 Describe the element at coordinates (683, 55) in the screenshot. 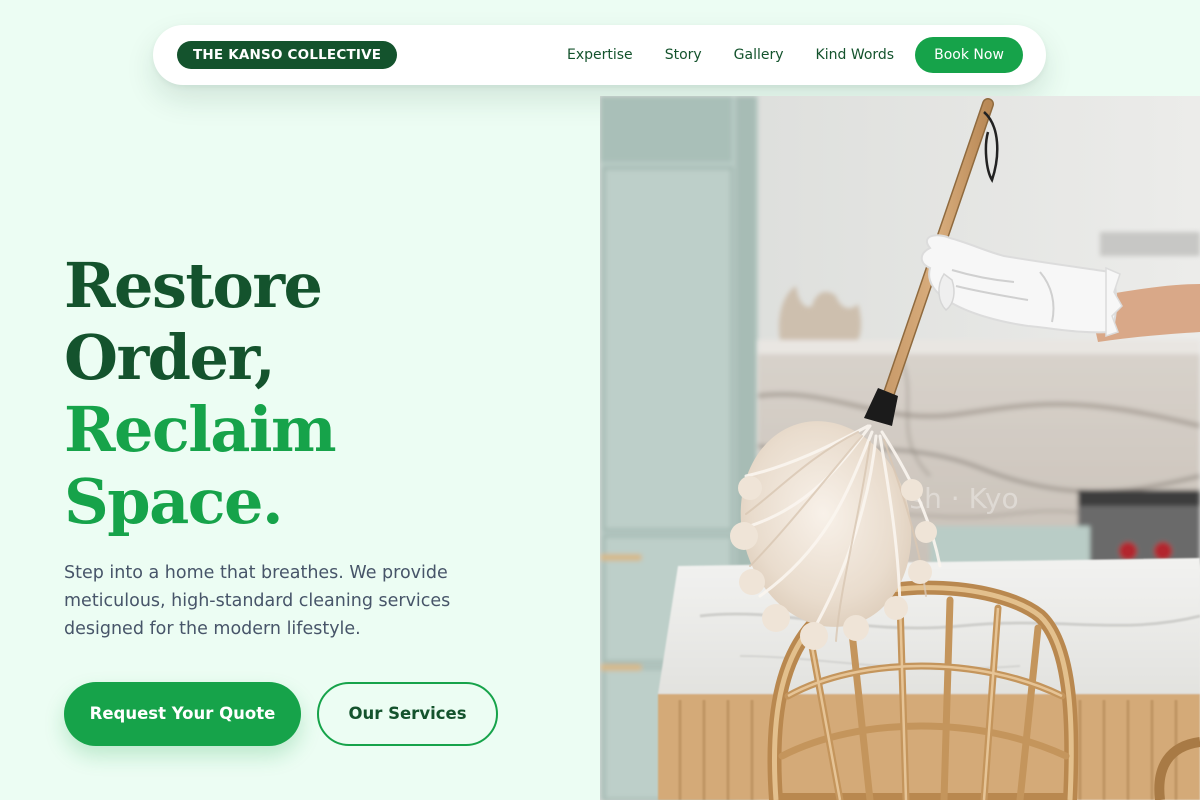

I see `nav-link-story: Story` at that location.